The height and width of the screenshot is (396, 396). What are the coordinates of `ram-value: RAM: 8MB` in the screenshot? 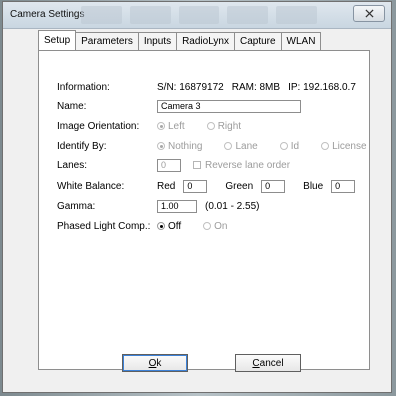 It's located at (256, 87).